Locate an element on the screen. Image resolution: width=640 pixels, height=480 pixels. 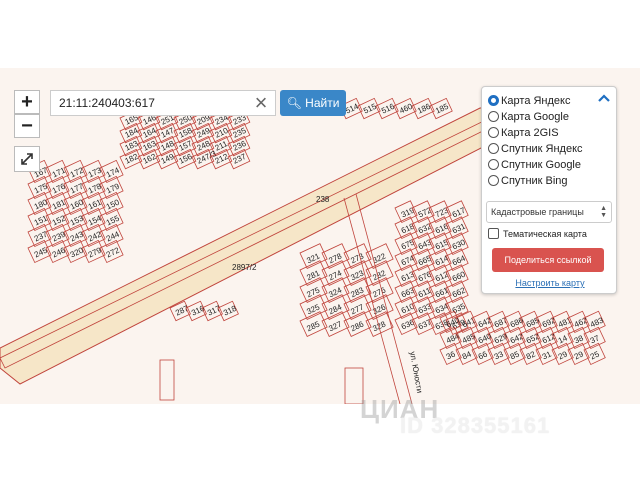
plot-number: 14 is located at coordinates (563, 339).